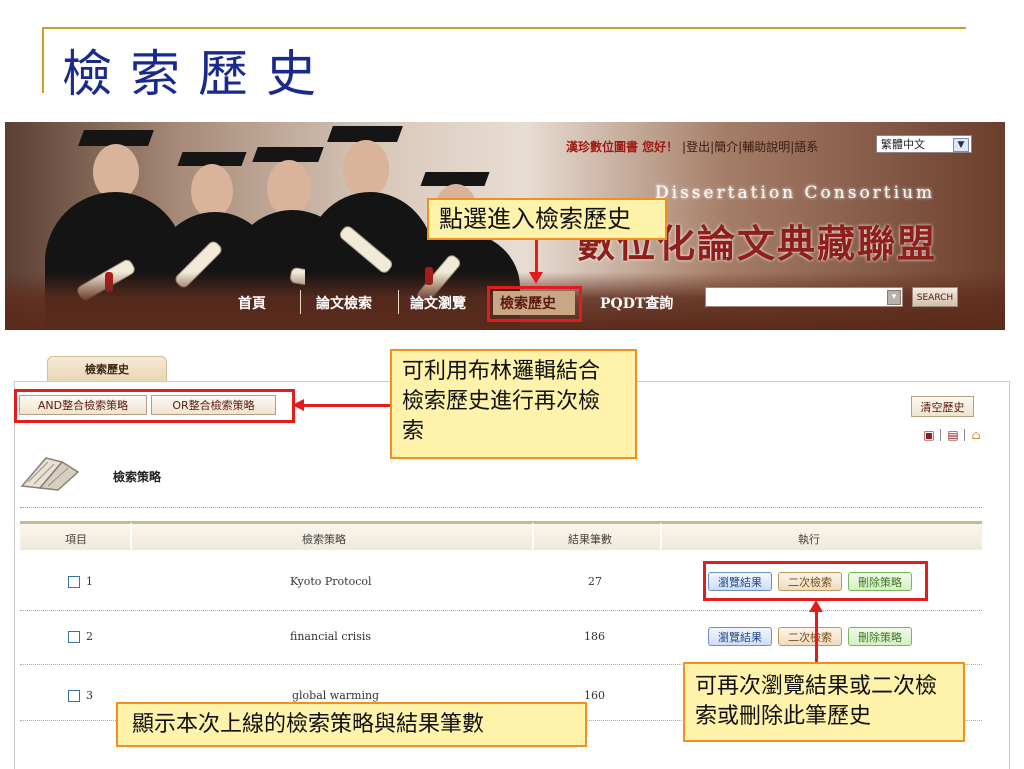 This screenshot has width=1024, height=769. Describe the element at coordinates (810, 636) in the screenshot. I see `refine-search-button: 二次檢索` at that location.